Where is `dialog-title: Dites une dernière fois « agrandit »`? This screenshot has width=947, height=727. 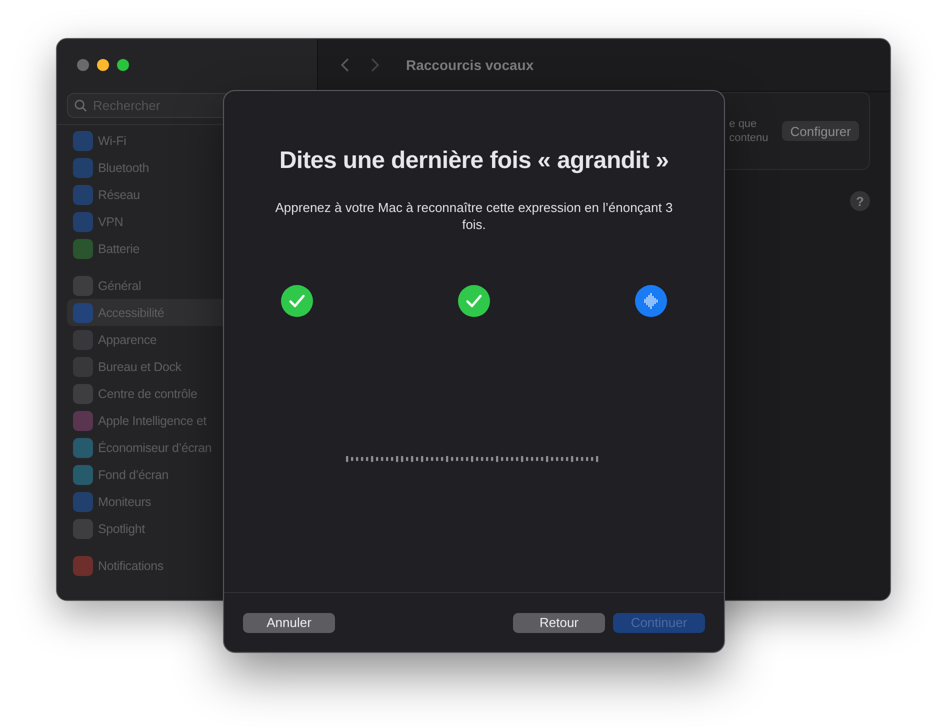
dialog-title: Dites une dernière fois « agrandit » is located at coordinates (474, 161).